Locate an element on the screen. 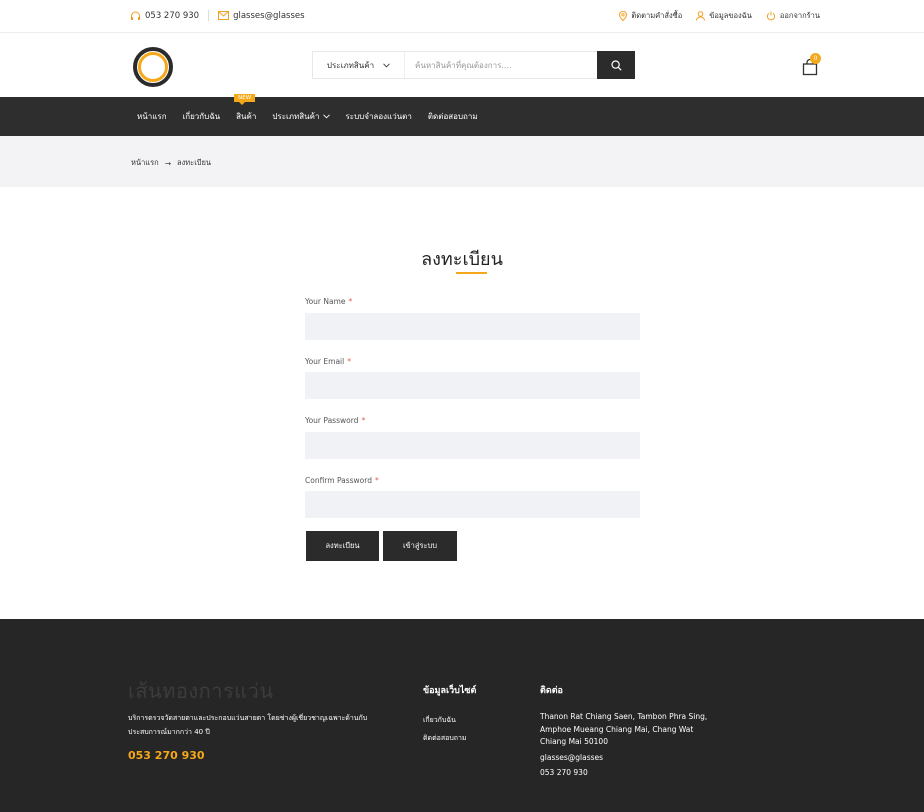 The image size is (924, 812). cart-button: 0 is located at coordinates (811, 65).